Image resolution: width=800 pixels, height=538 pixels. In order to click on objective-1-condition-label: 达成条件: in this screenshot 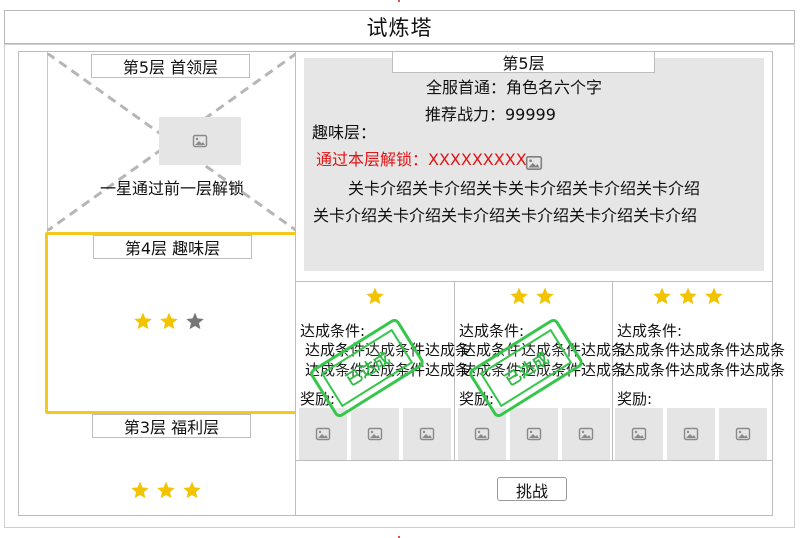, I will do `click(333, 331)`.